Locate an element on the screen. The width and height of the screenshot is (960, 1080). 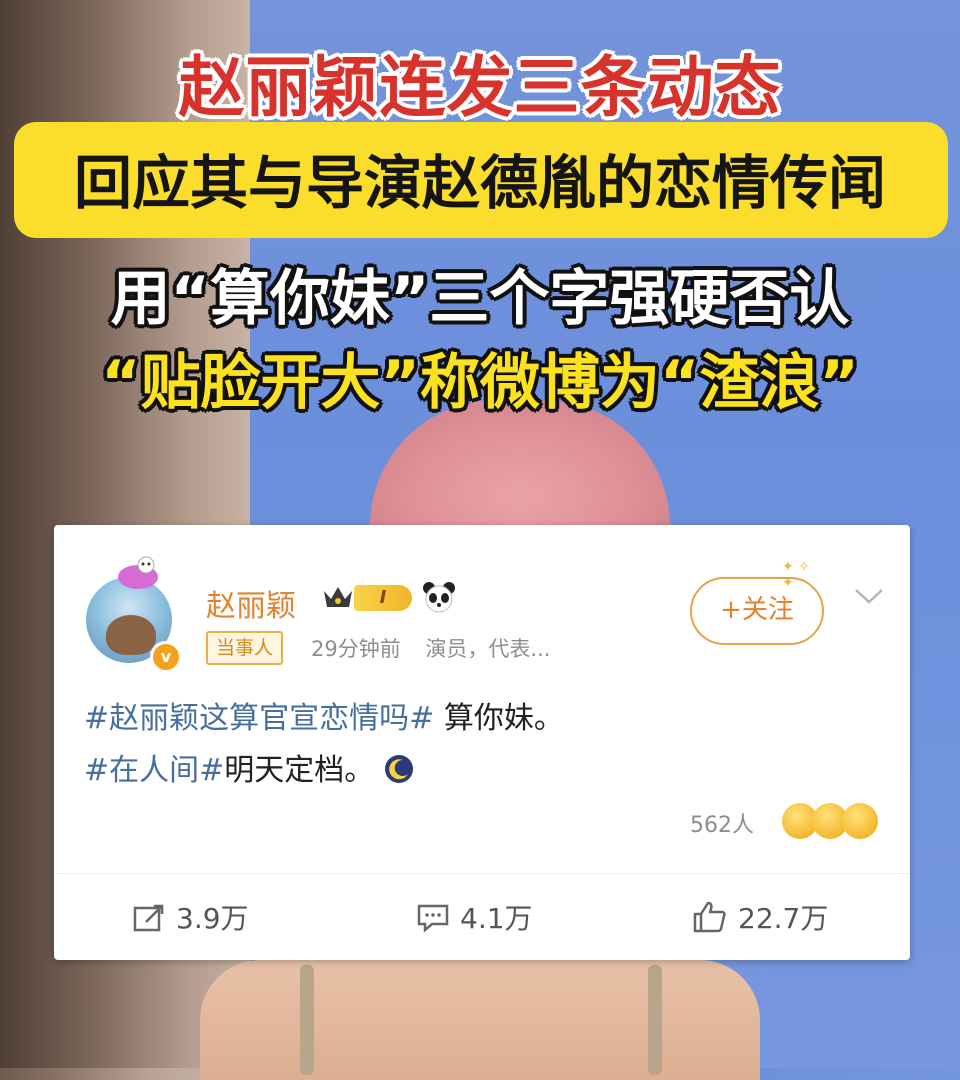
comment-button: 4.1万 is located at coordinates (474, 917).